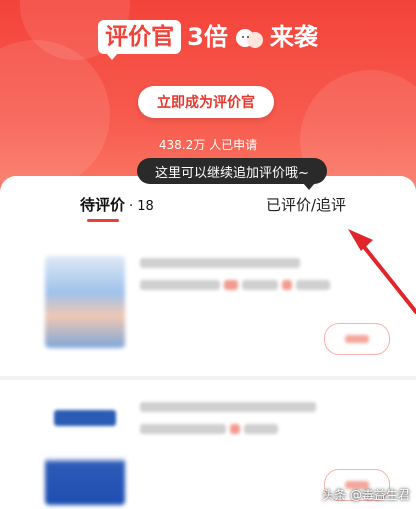 The image size is (416, 509). Describe the element at coordinates (366, 495) in the screenshot. I see `watermark: 头条 @毒益生君` at that location.